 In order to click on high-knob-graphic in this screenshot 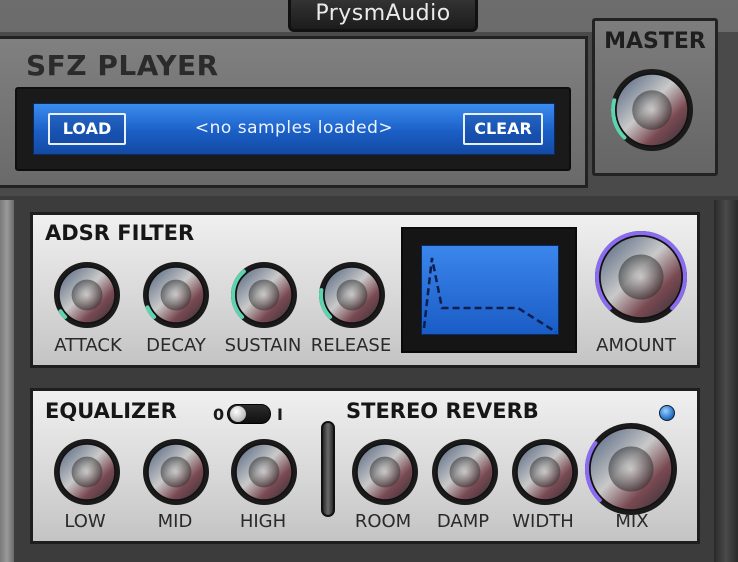, I will do `click(264, 472)`.